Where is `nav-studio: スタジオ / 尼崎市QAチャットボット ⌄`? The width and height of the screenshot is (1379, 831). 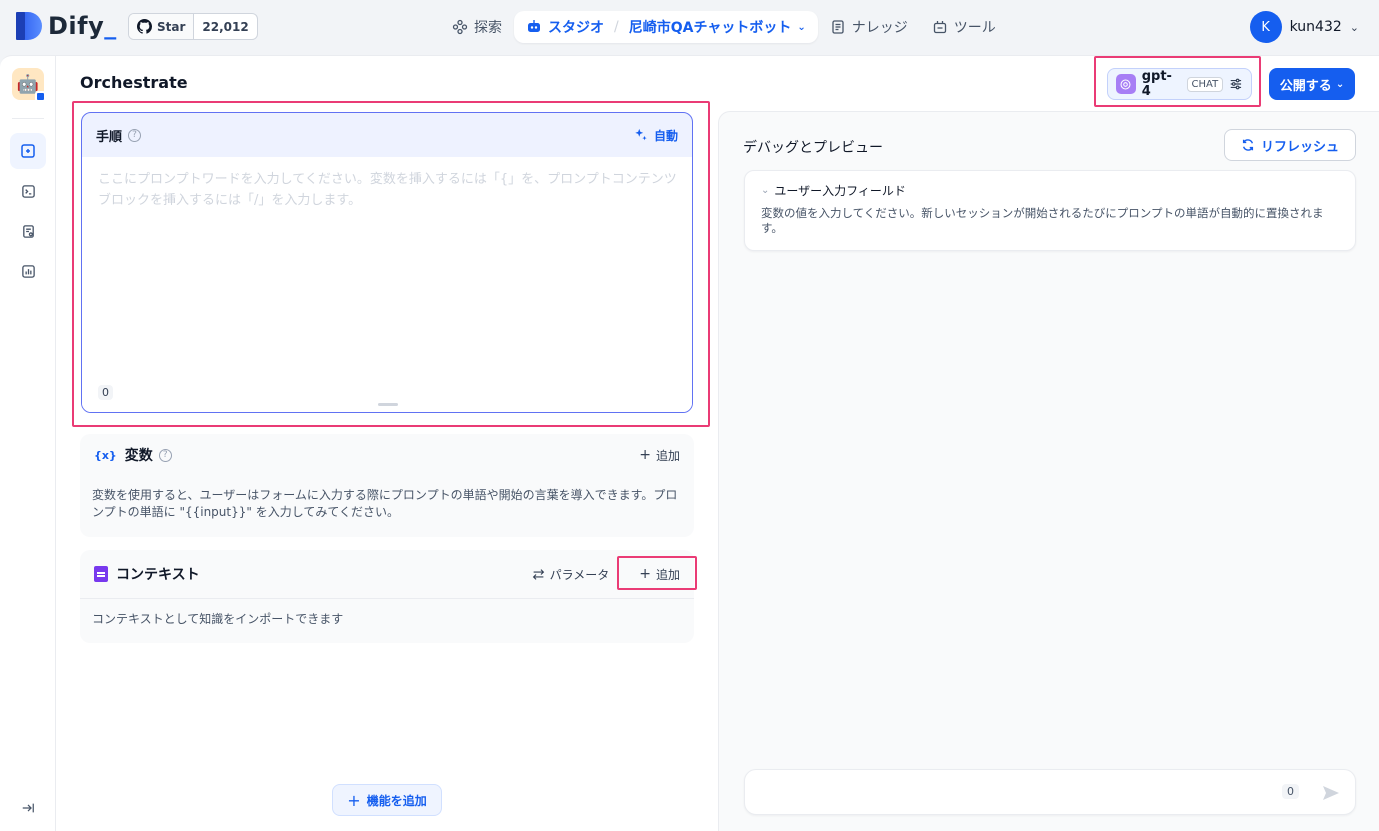
nav-studio: スタジオ / 尼崎市QAチャットボット ⌄ is located at coordinates (666, 27).